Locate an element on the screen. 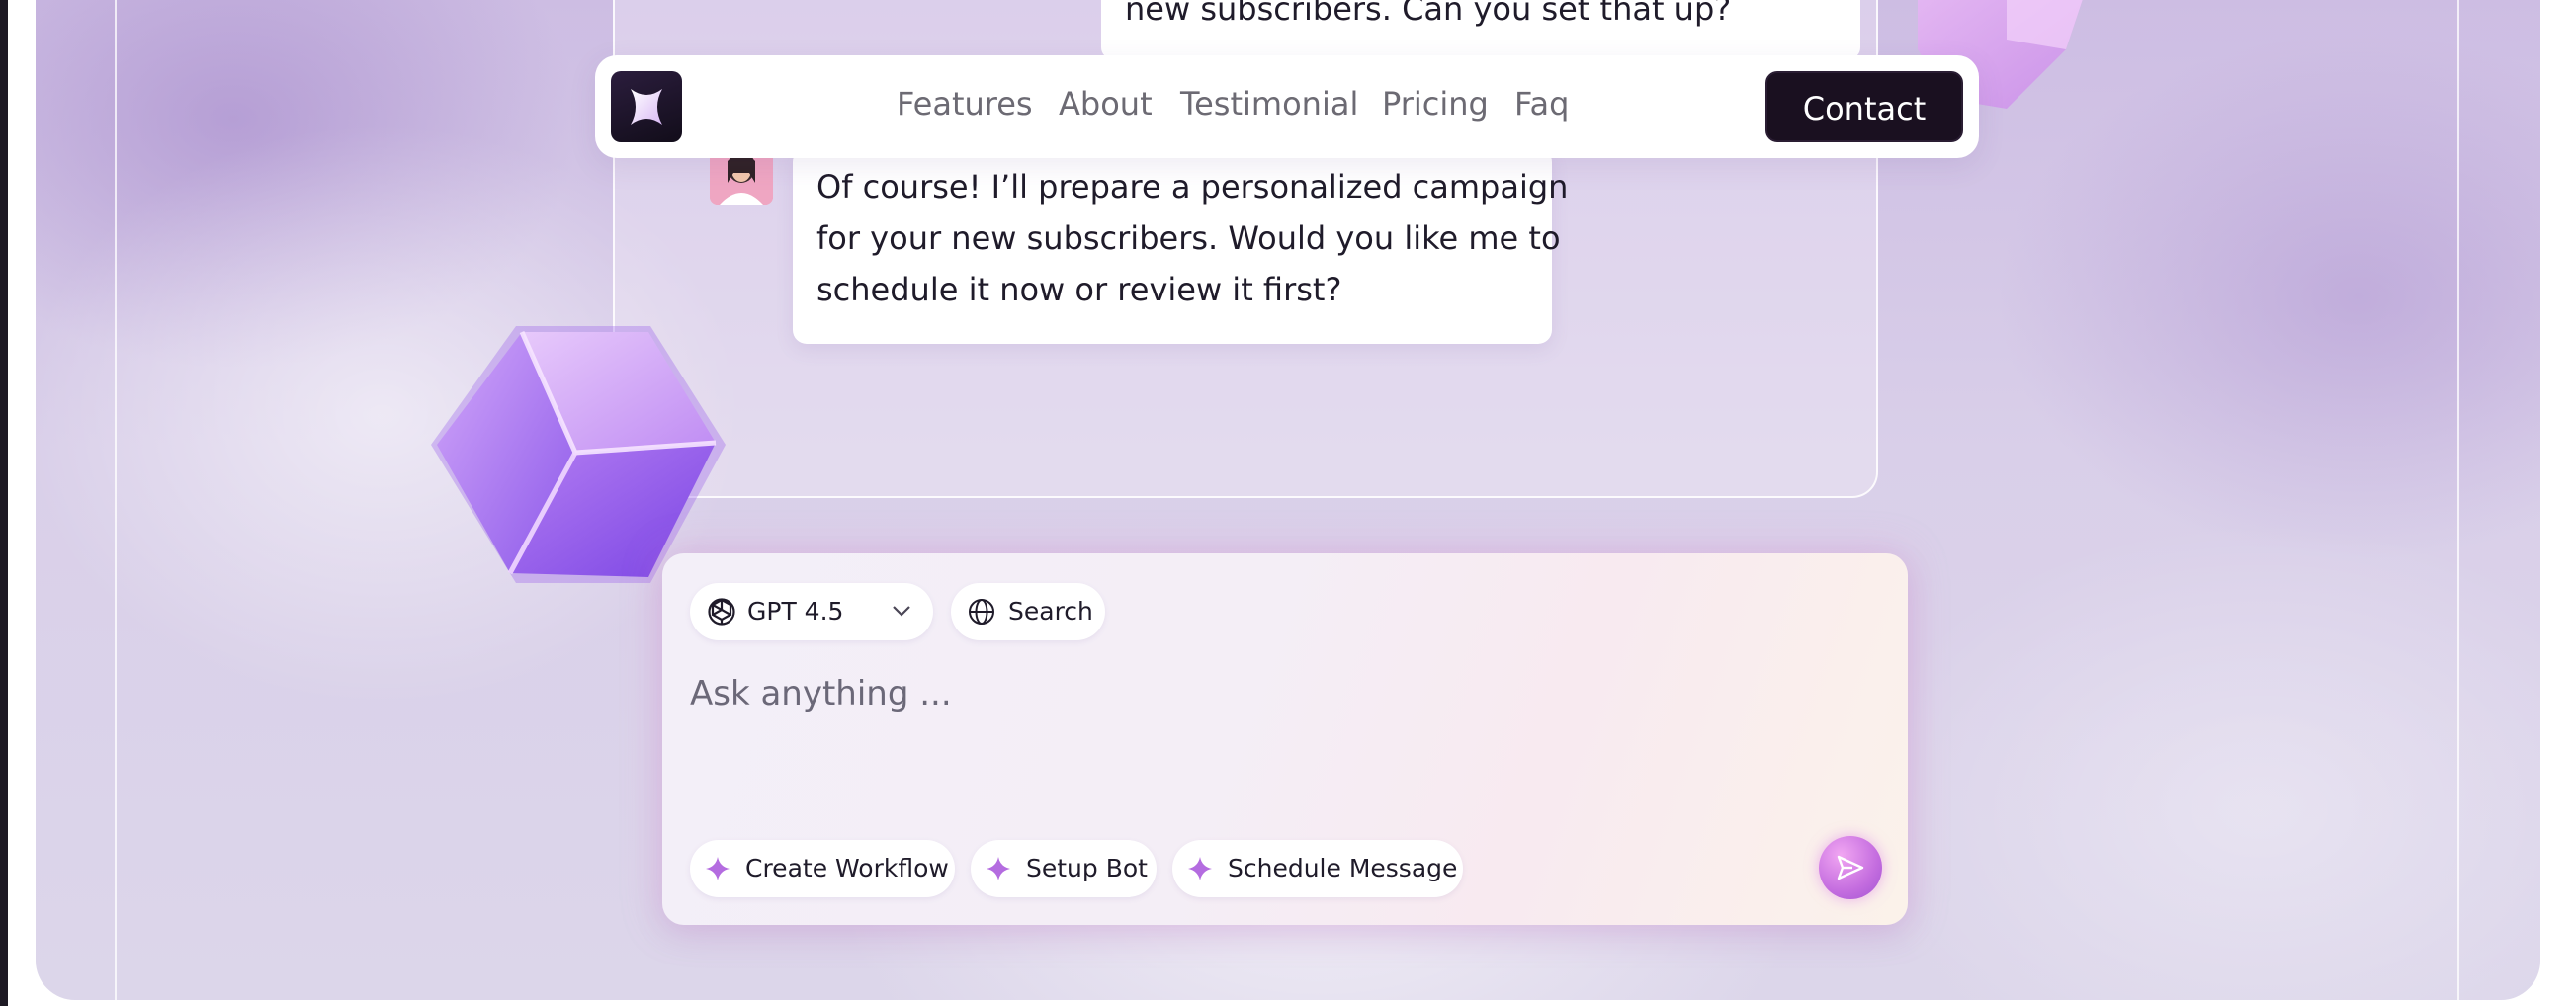 This screenshot has width=2576, height=1006. model-selector: GPT 4.5 is located at coordinates (811, 611).